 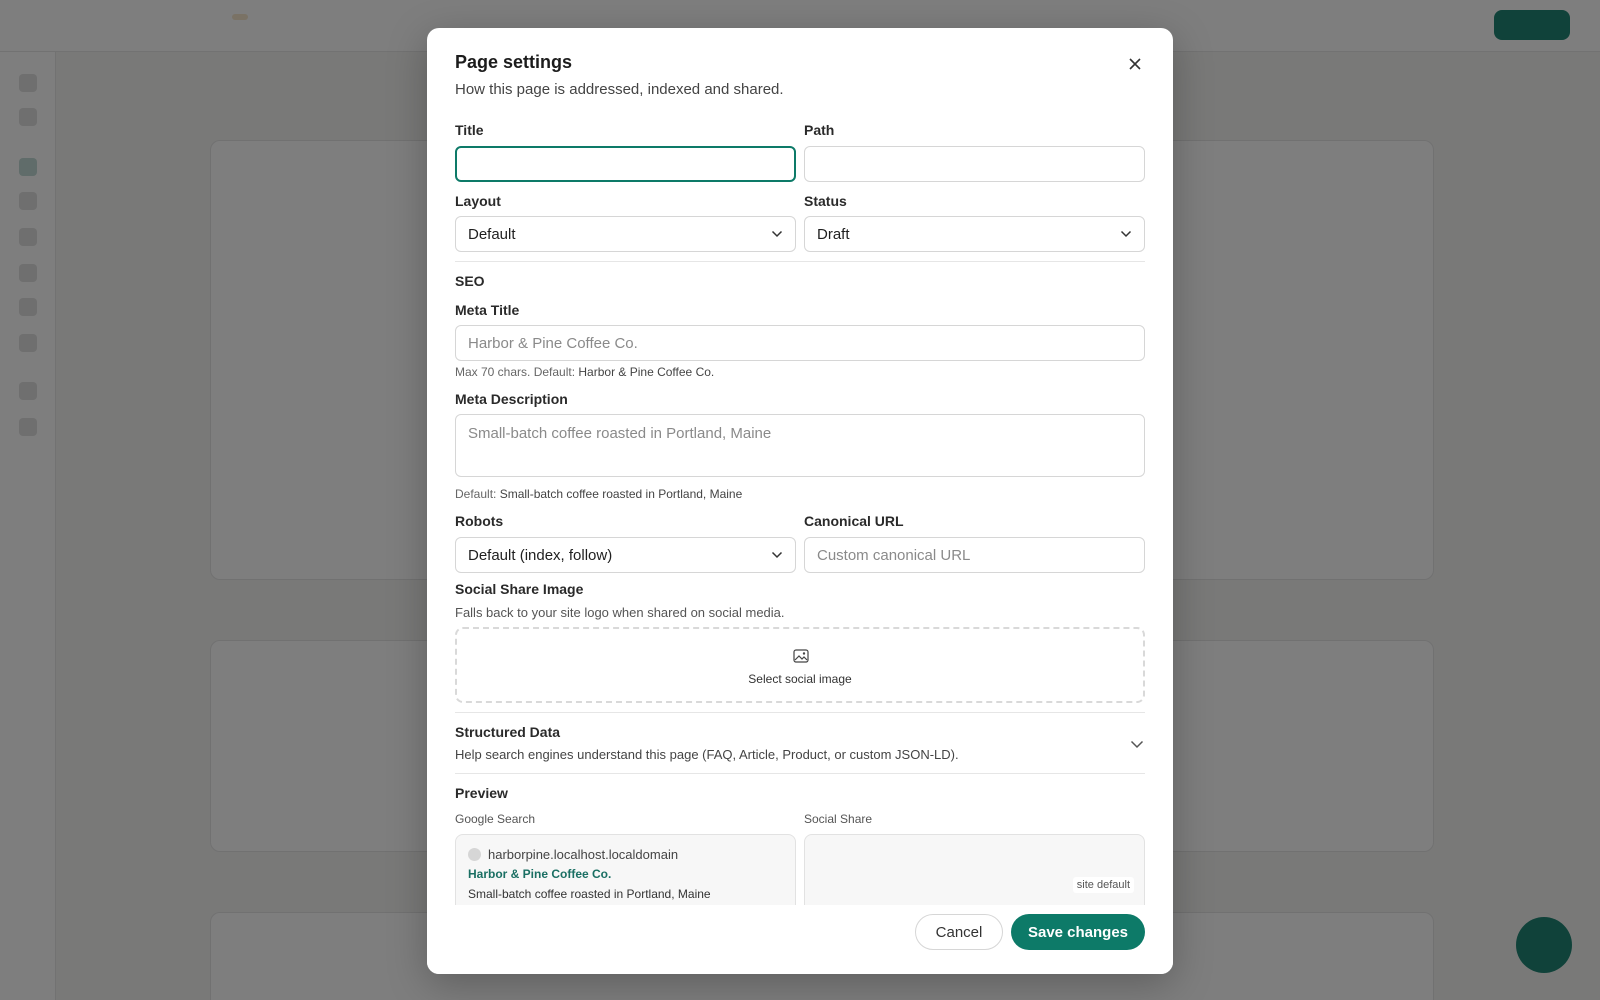 What do you see at coordinates (974, 869) in the screenshot?
I see `social-preview-card: site default` at bounding box center [974, 869].